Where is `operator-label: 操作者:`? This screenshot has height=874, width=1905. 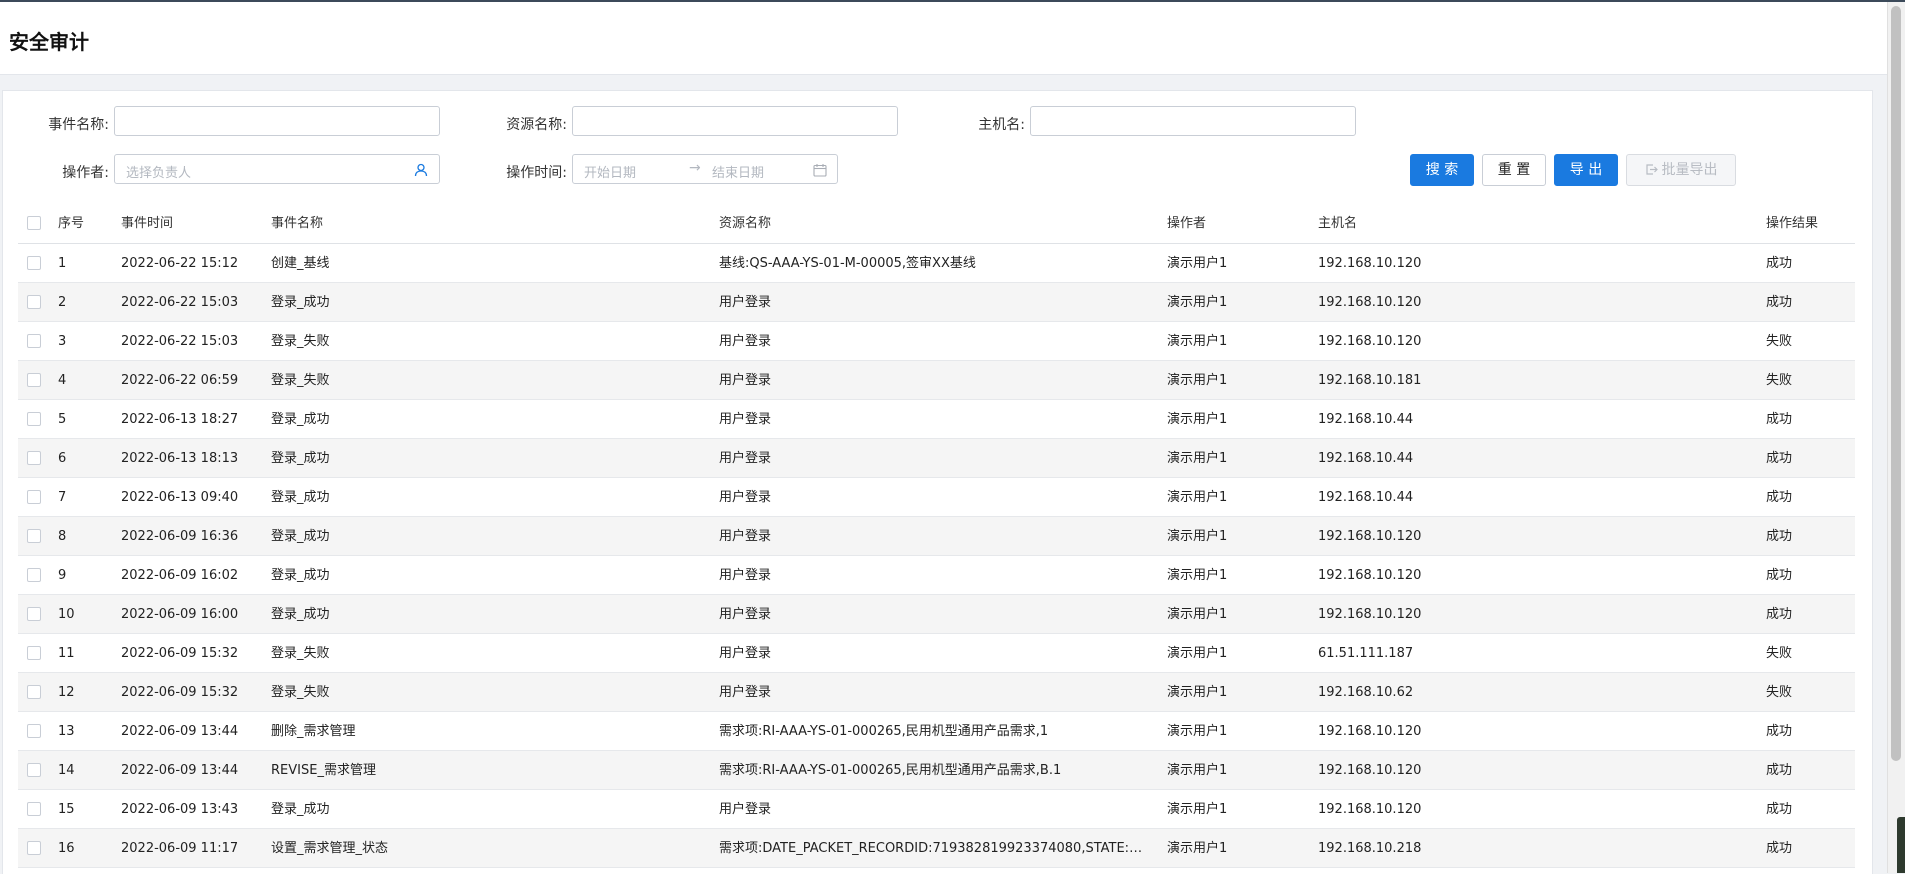 operator-label: 操作者: is located at coordinates (85, 173).